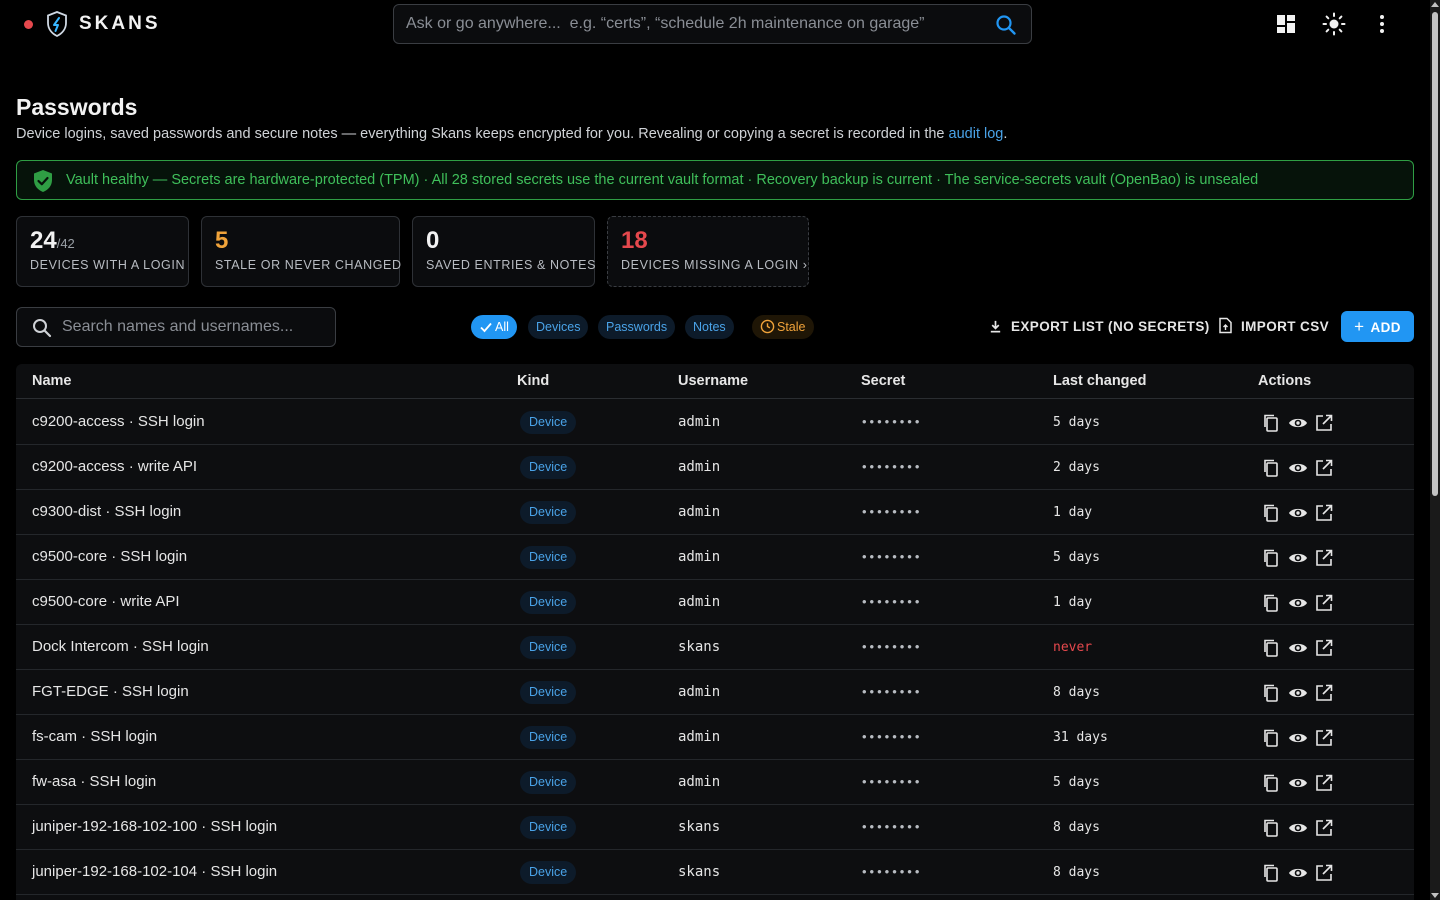  Describe the element at coordinates (709, 327) in the screenshot. I see `filter-notes: Notes` at that location.